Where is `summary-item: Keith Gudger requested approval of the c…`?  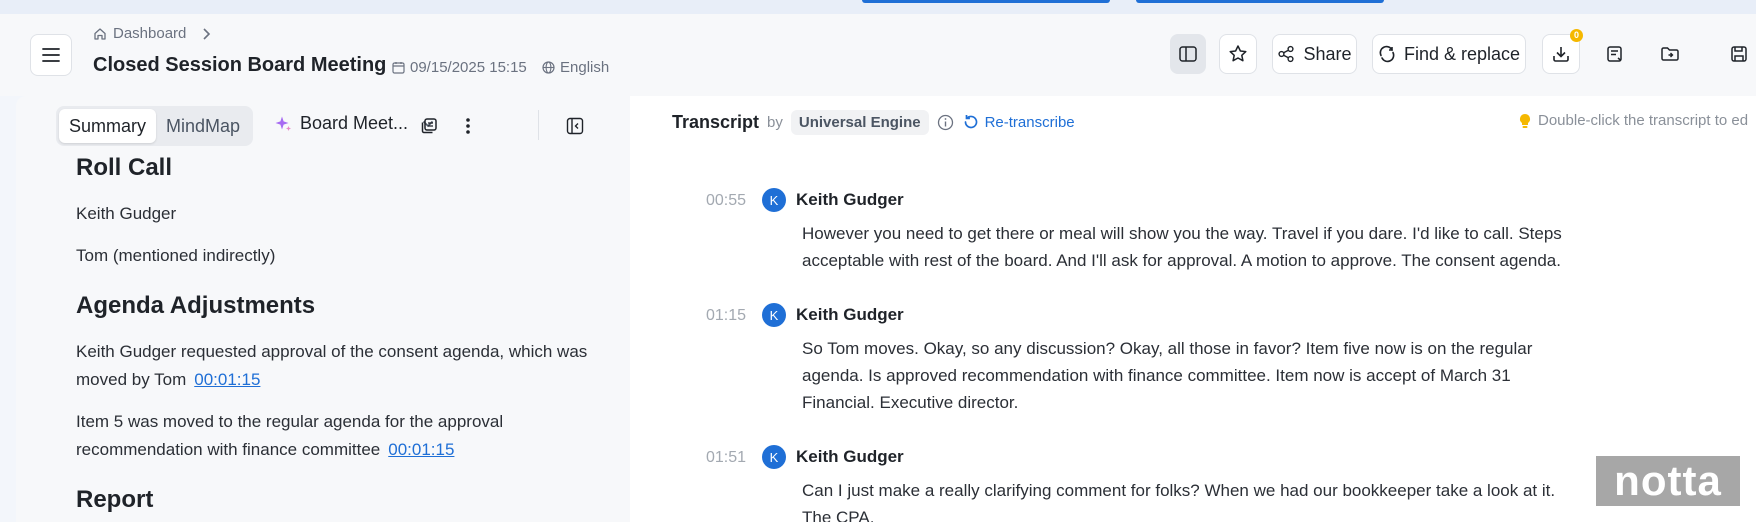 summary-item: Keith Gudger requested approval of the c… is located at coordinates (336, 366).